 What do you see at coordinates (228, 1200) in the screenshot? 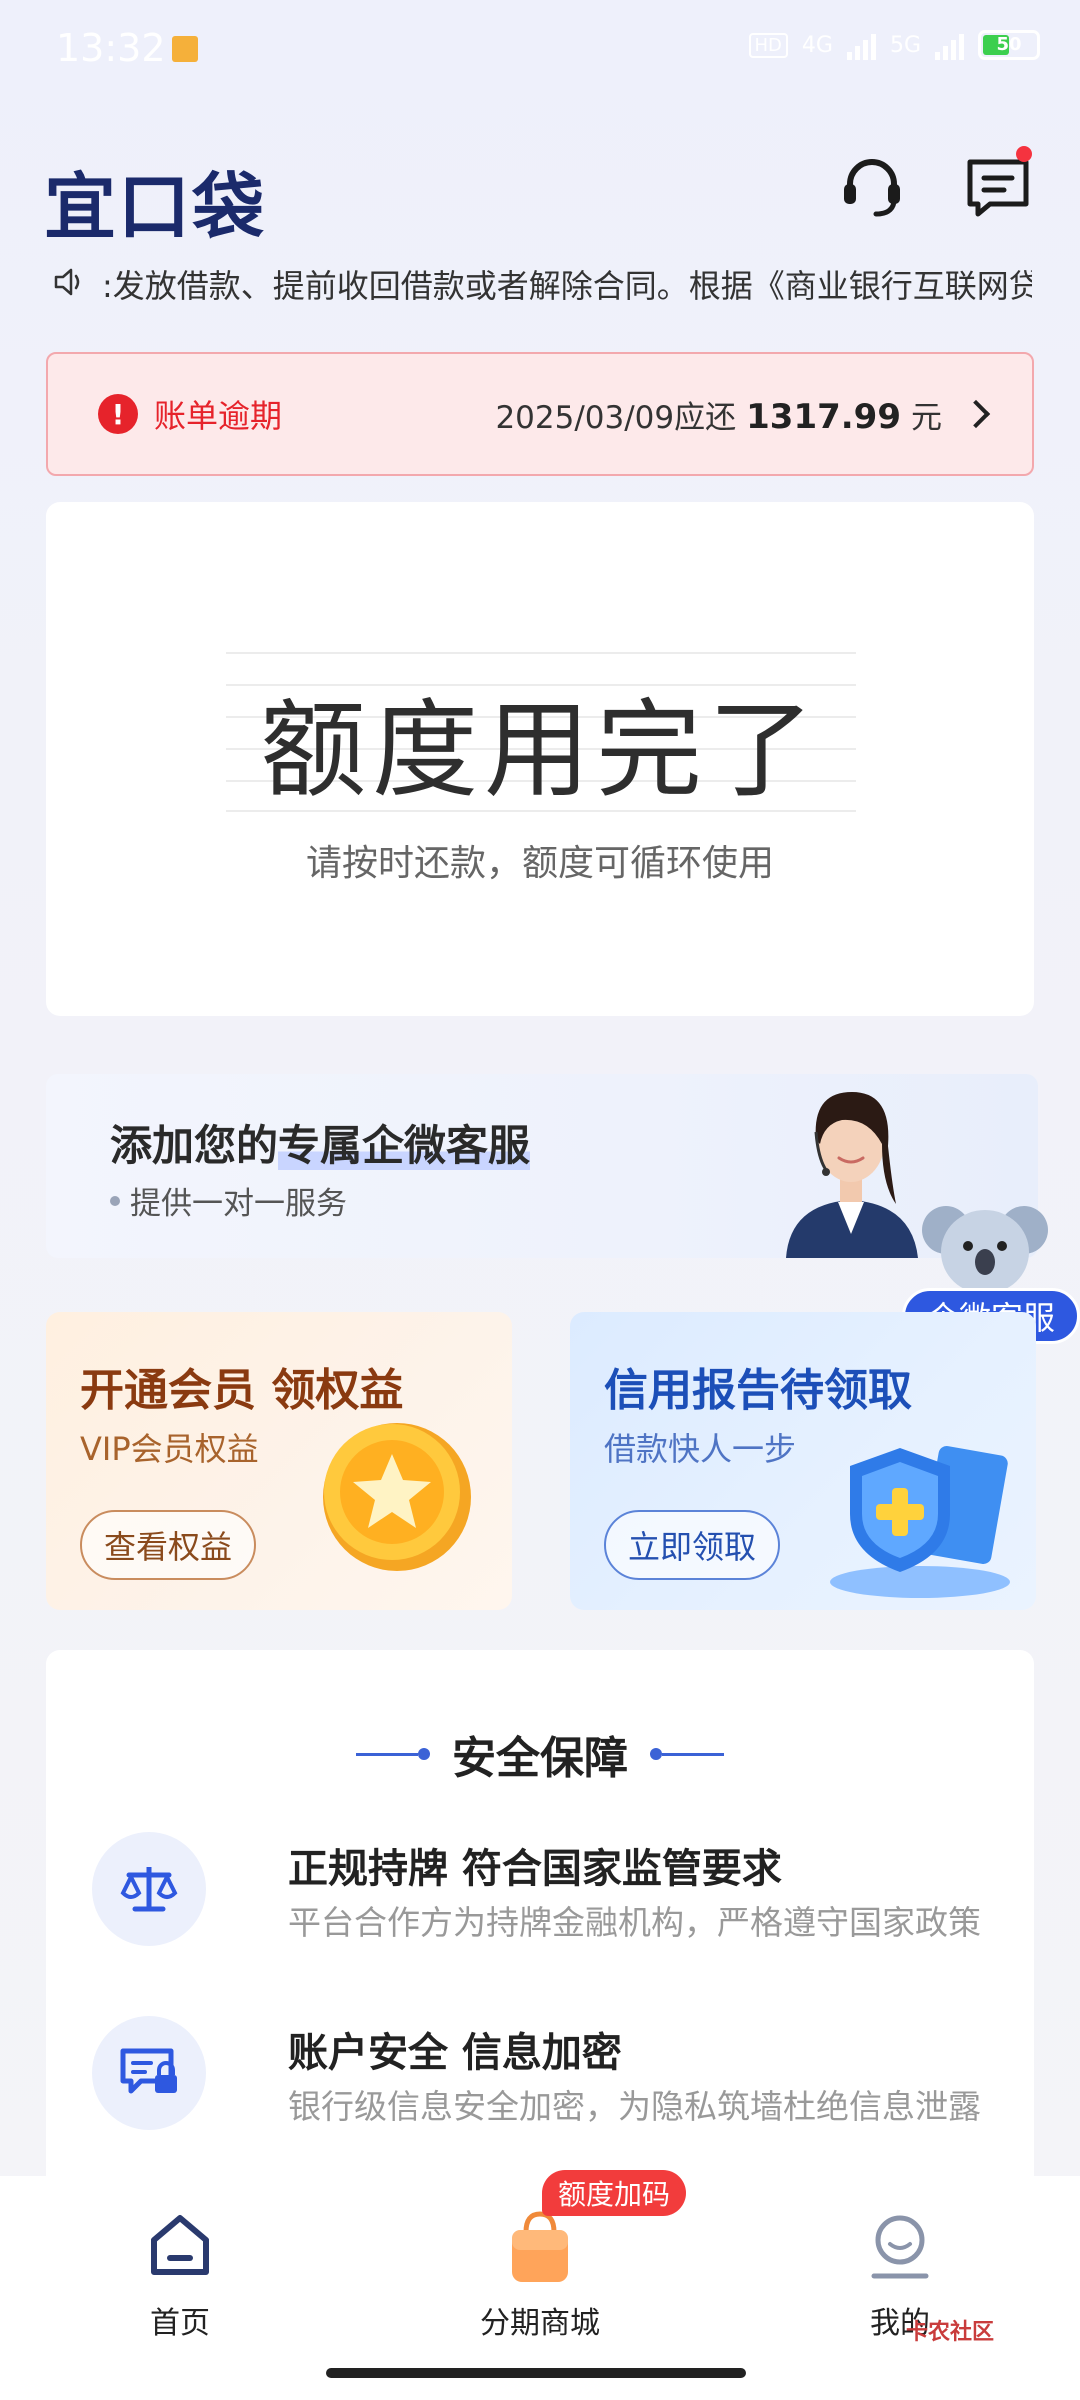
I see `cs-banner-subtitle: 提供一对一服务` at bounding box center [228, 1200].